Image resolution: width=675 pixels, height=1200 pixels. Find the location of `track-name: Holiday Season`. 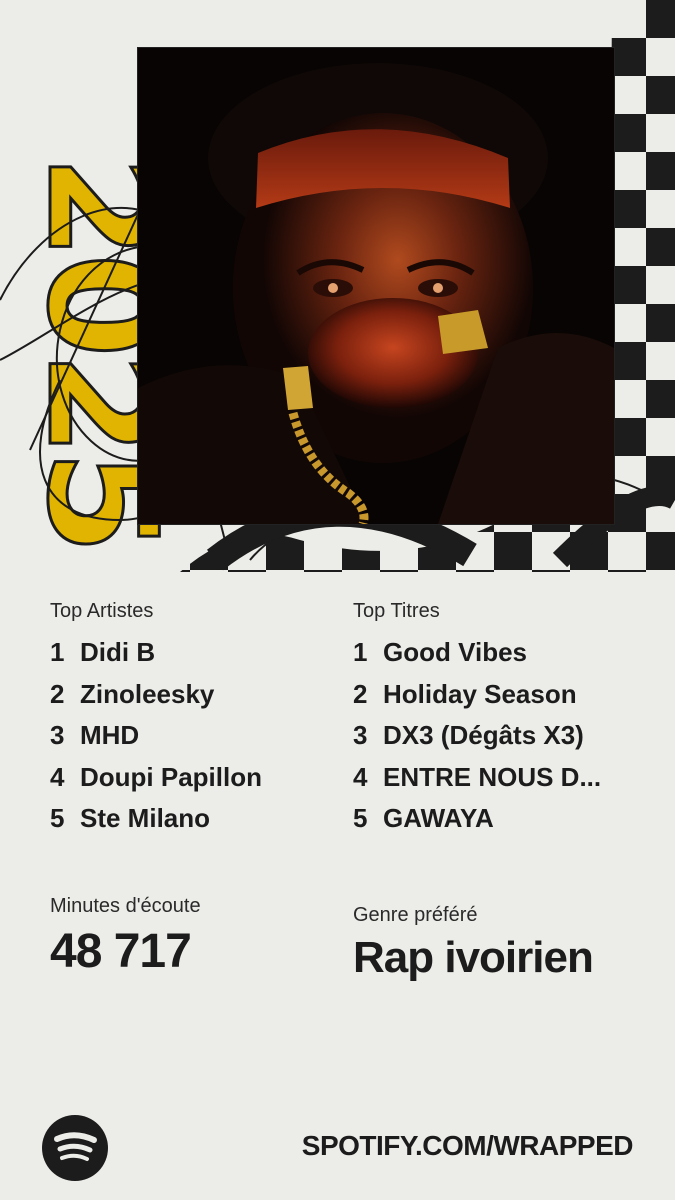

track-name: Holiday Season is located at coordinates (480, 693).